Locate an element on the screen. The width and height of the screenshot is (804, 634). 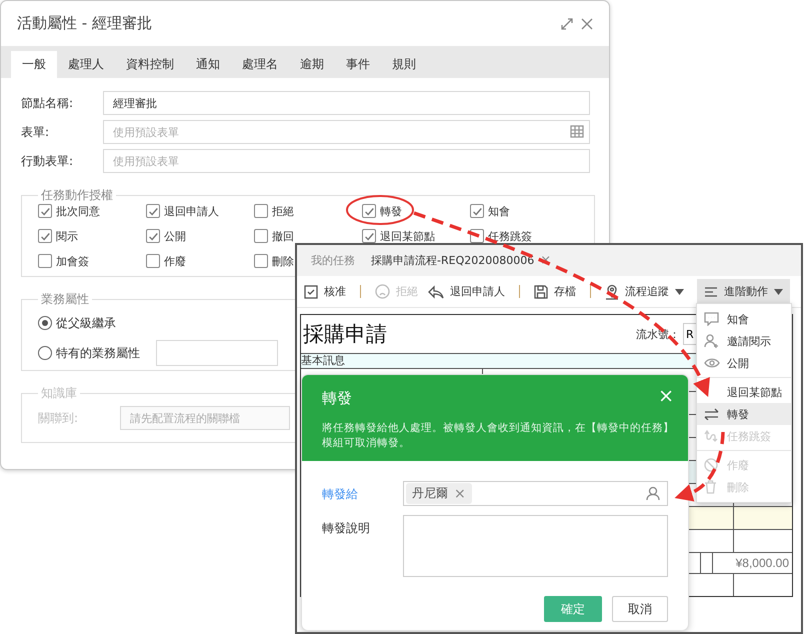
tab: 採購申請流程-REQ2020080006 is located at coordinates (452, 260).